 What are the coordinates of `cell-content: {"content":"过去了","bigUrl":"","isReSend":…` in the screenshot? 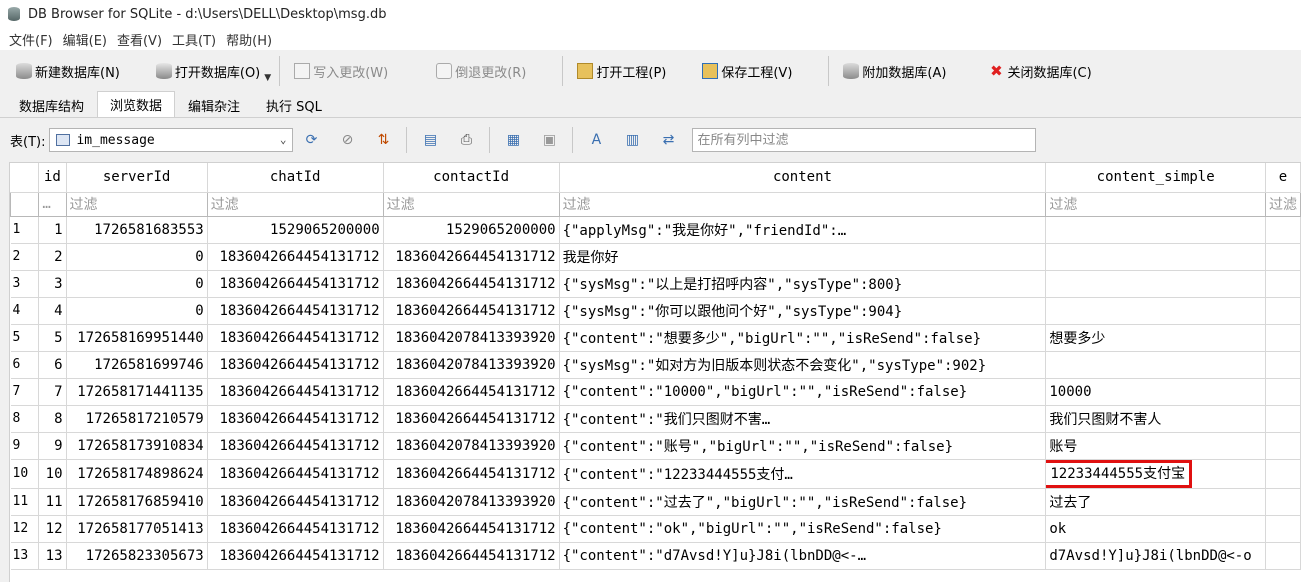 It's located at (803, 502).